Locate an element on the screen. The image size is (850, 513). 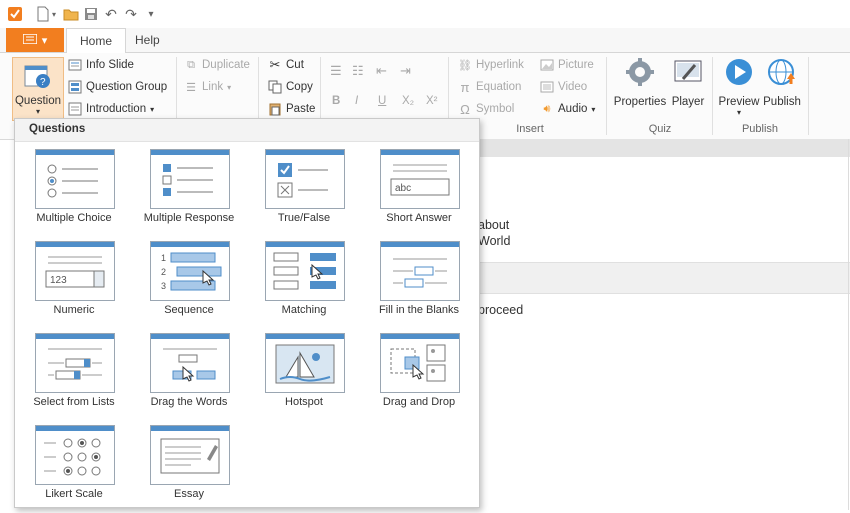
cut-button: ✂ Cut is located at coordinates (286, 64).